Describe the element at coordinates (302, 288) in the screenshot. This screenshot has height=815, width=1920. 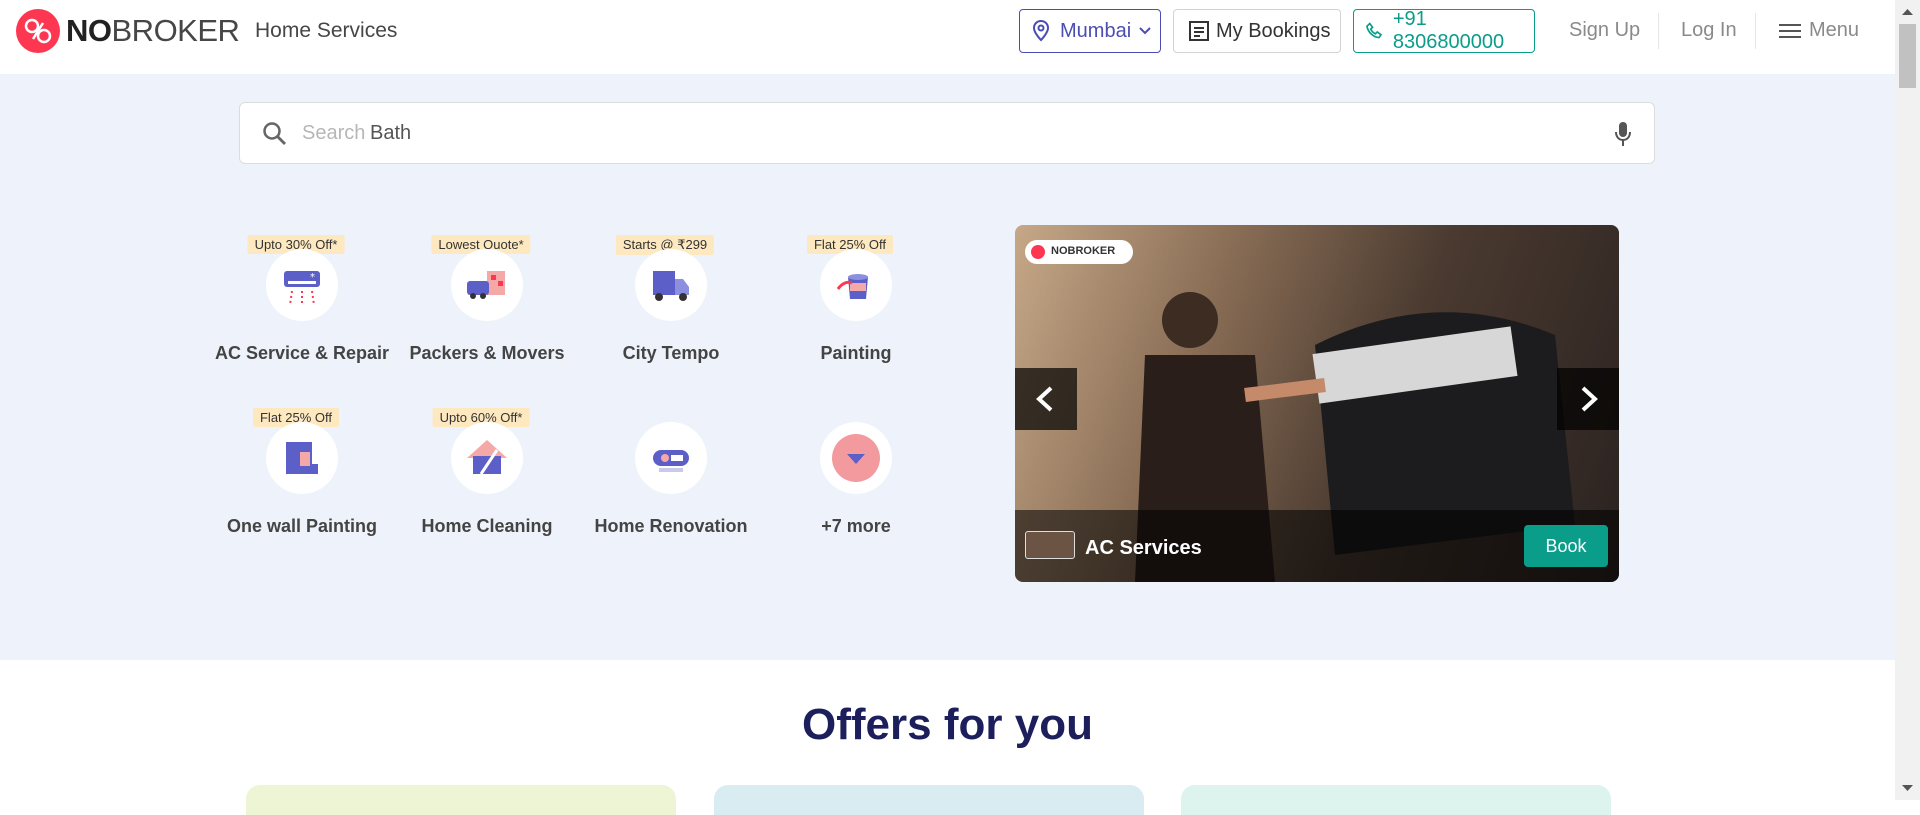
I see `ac-icon: *` at that location.